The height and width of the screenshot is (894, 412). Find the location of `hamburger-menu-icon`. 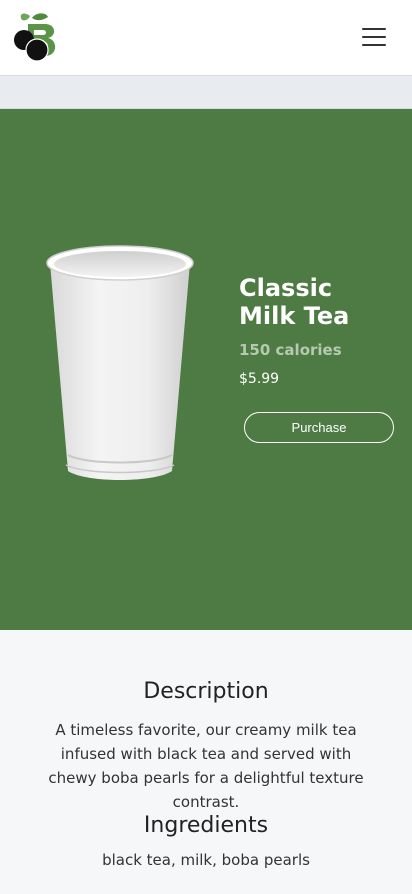

hamburger-menu-icon is located at coordinates (374, 37).